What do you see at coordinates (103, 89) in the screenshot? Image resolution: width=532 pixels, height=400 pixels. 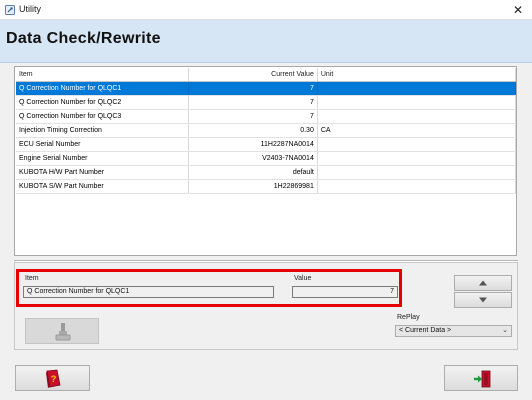 I see `cell-item: Q Correction Number for QLQC1` at bounding box center [103, 89].